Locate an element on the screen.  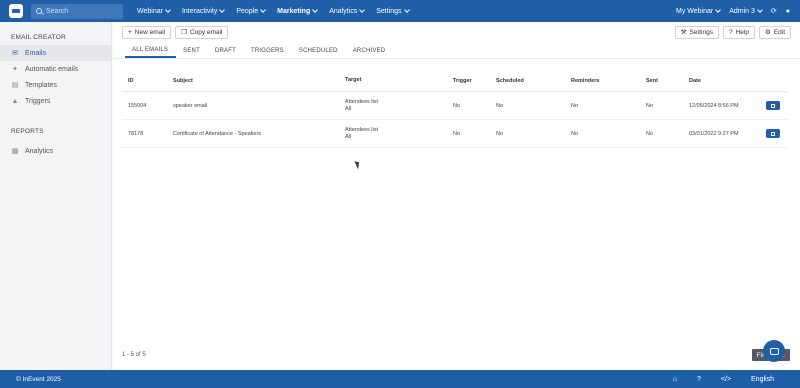
tab-draft: DRAFT is located at coordinates (226, 53).